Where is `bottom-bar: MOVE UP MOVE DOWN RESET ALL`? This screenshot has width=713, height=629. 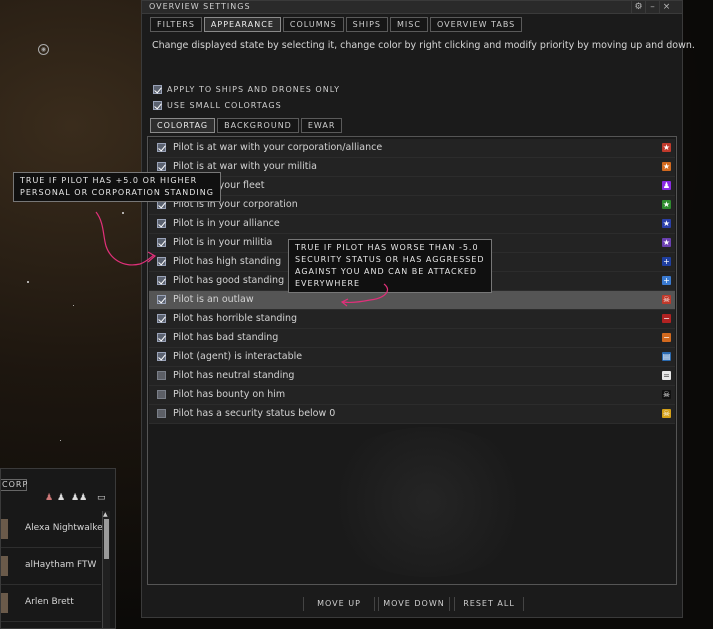
bottom-bar: MOVE UP MOVE DOWN RESET ALL is located at coordinates (412, 604).